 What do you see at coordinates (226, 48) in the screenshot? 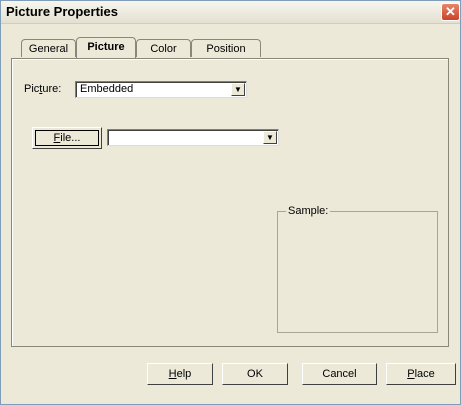
I see `tab-position: Position` at bounding box center [226, 48].